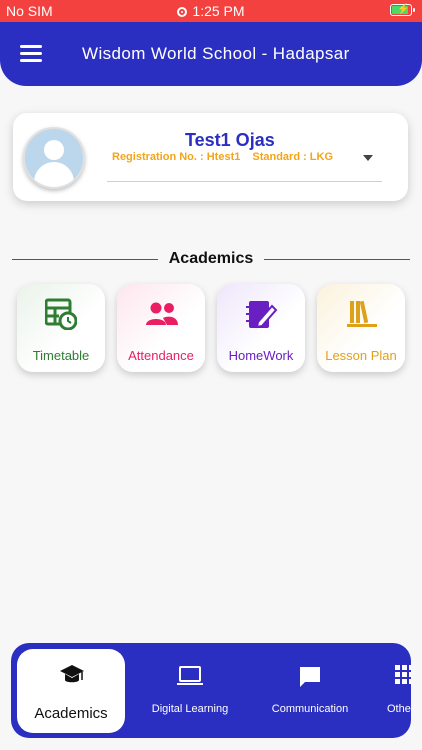  Describe the element at coordinates (403, 674) in the screenshot. I see `grid-icon` at that location.